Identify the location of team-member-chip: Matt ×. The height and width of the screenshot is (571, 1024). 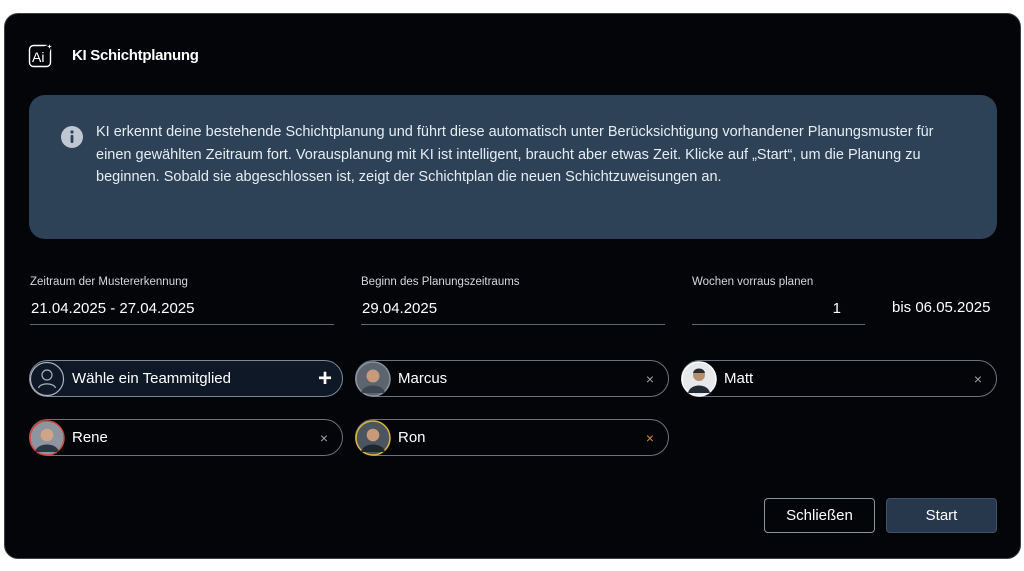
(839, 378).